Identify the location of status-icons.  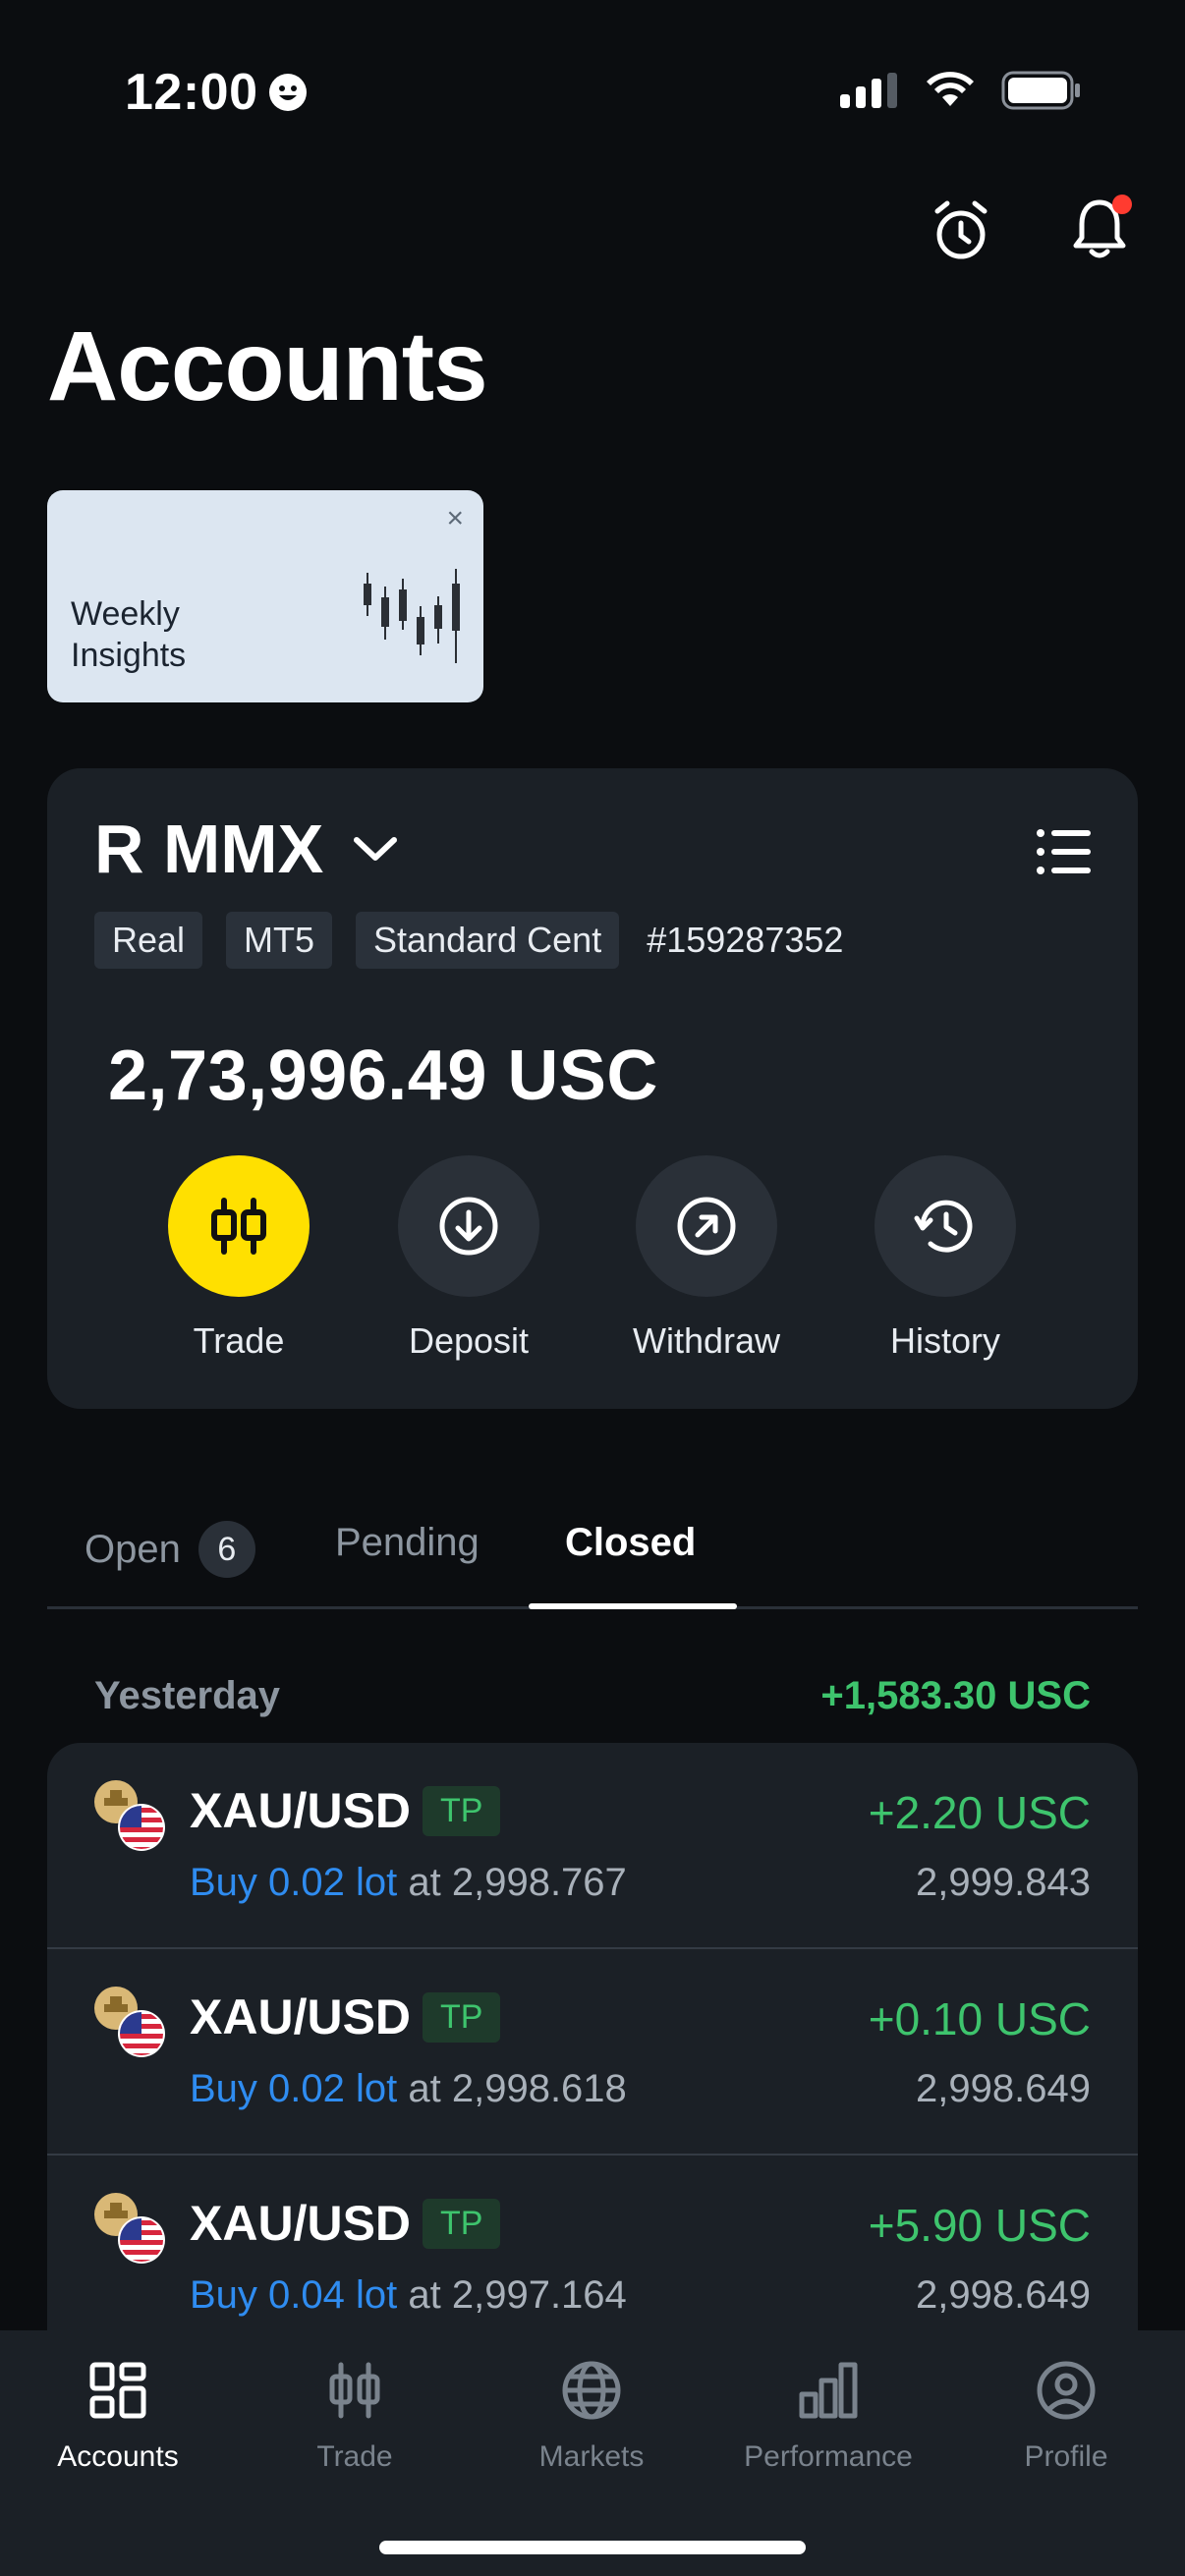
(961, 90).